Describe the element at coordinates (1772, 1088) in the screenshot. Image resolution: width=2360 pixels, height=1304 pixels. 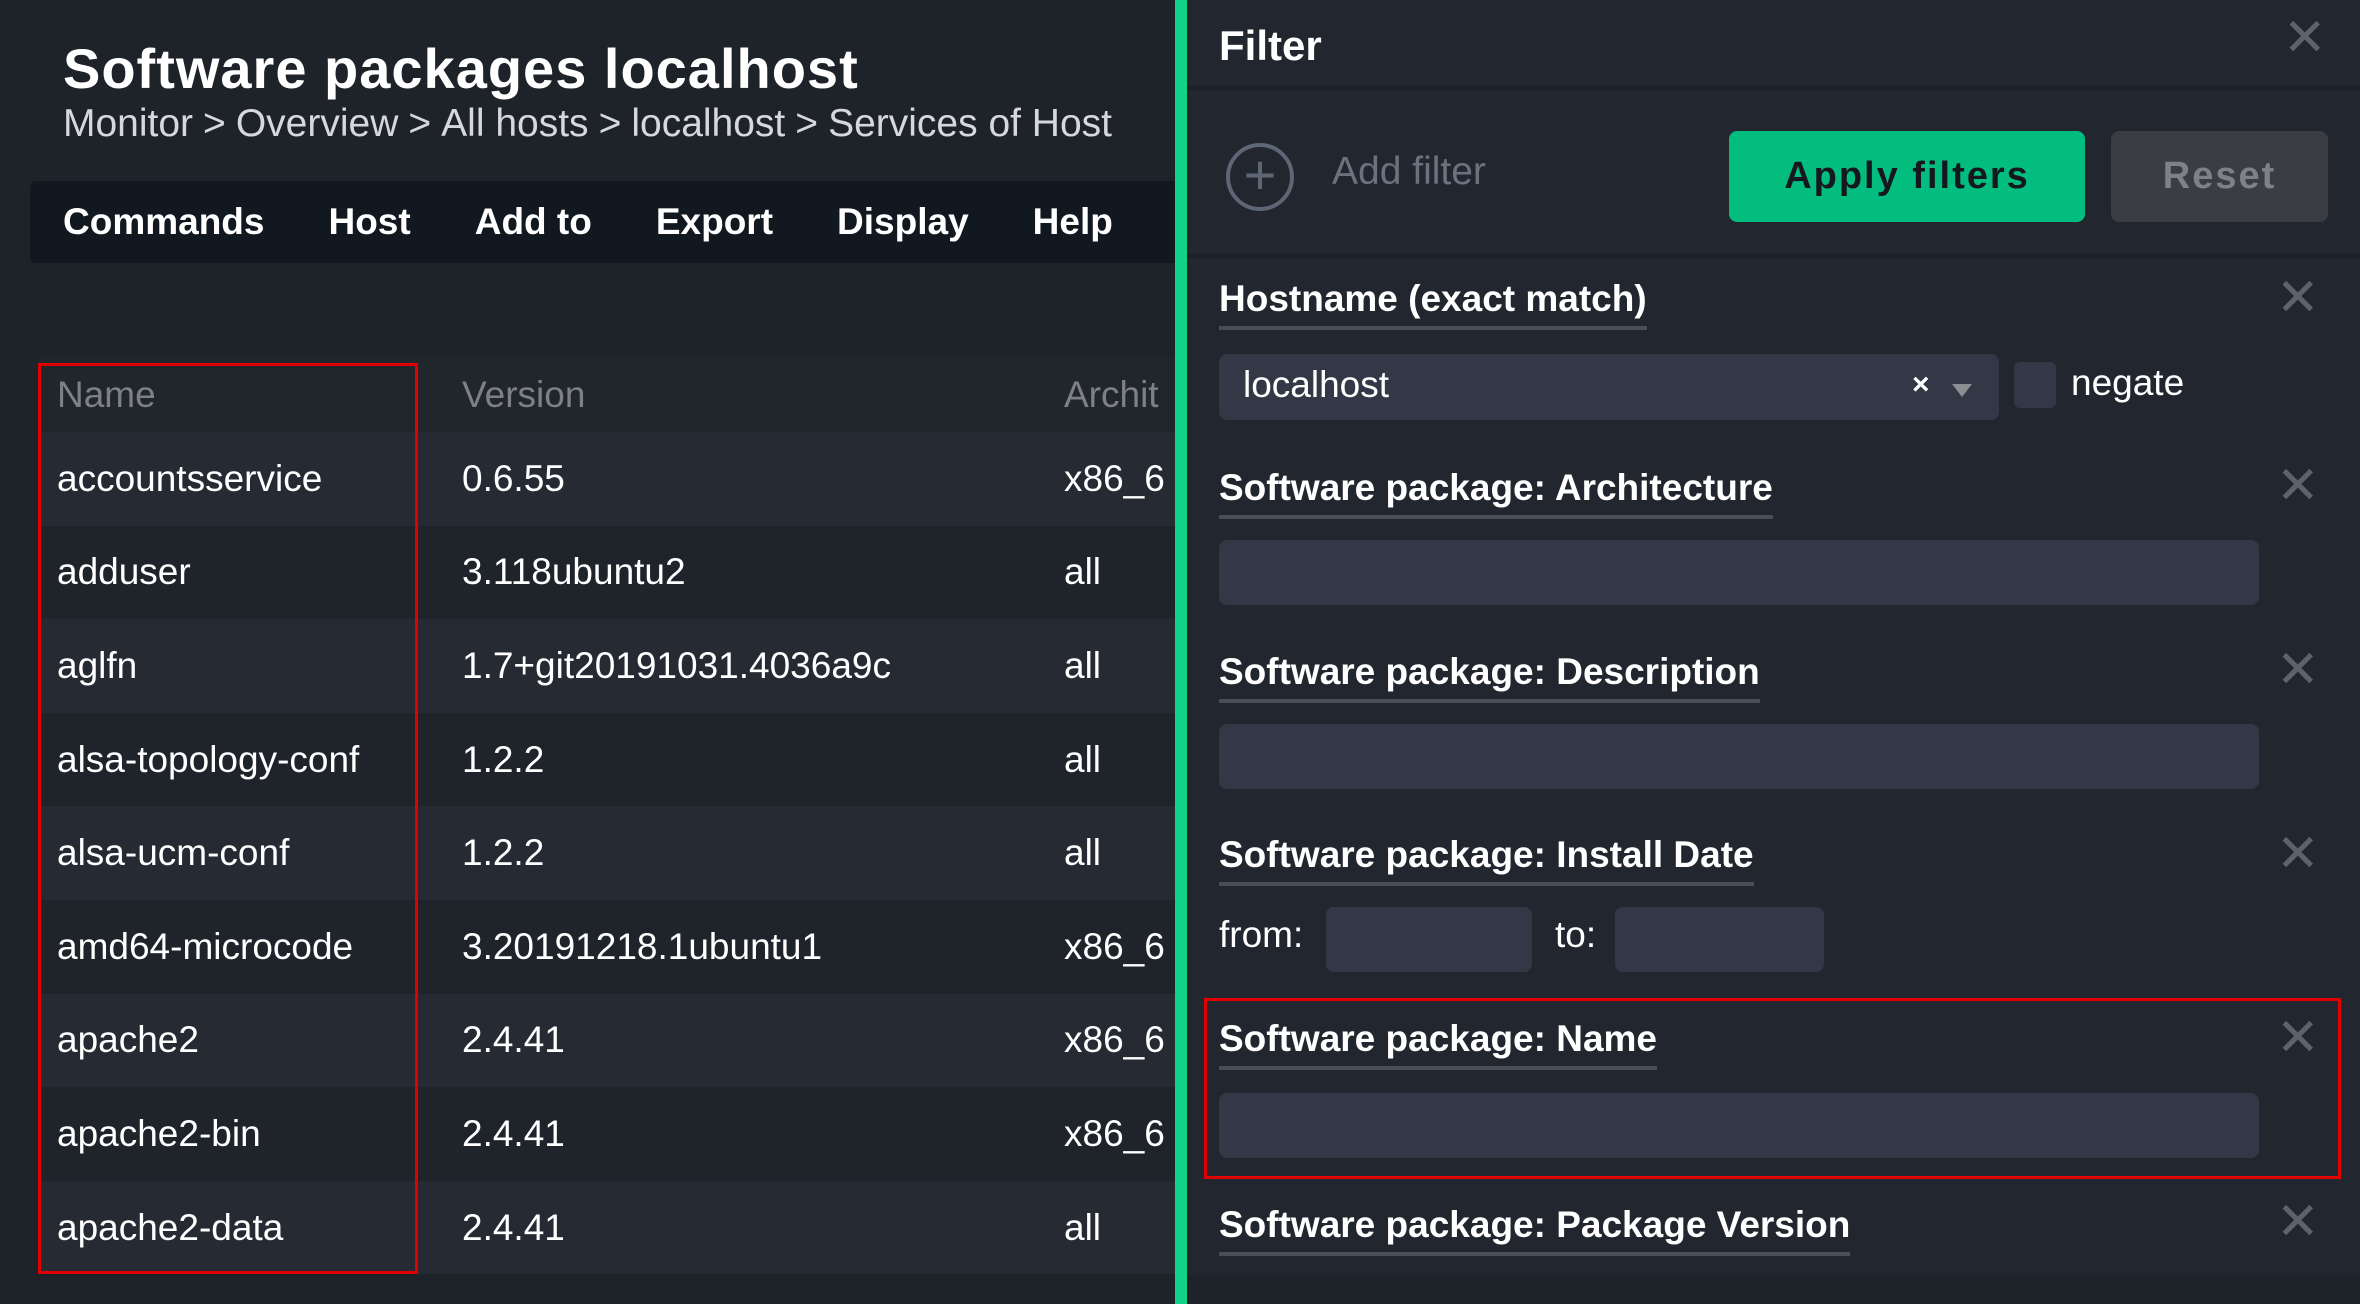
I see `name-filter-highlight` at that location.